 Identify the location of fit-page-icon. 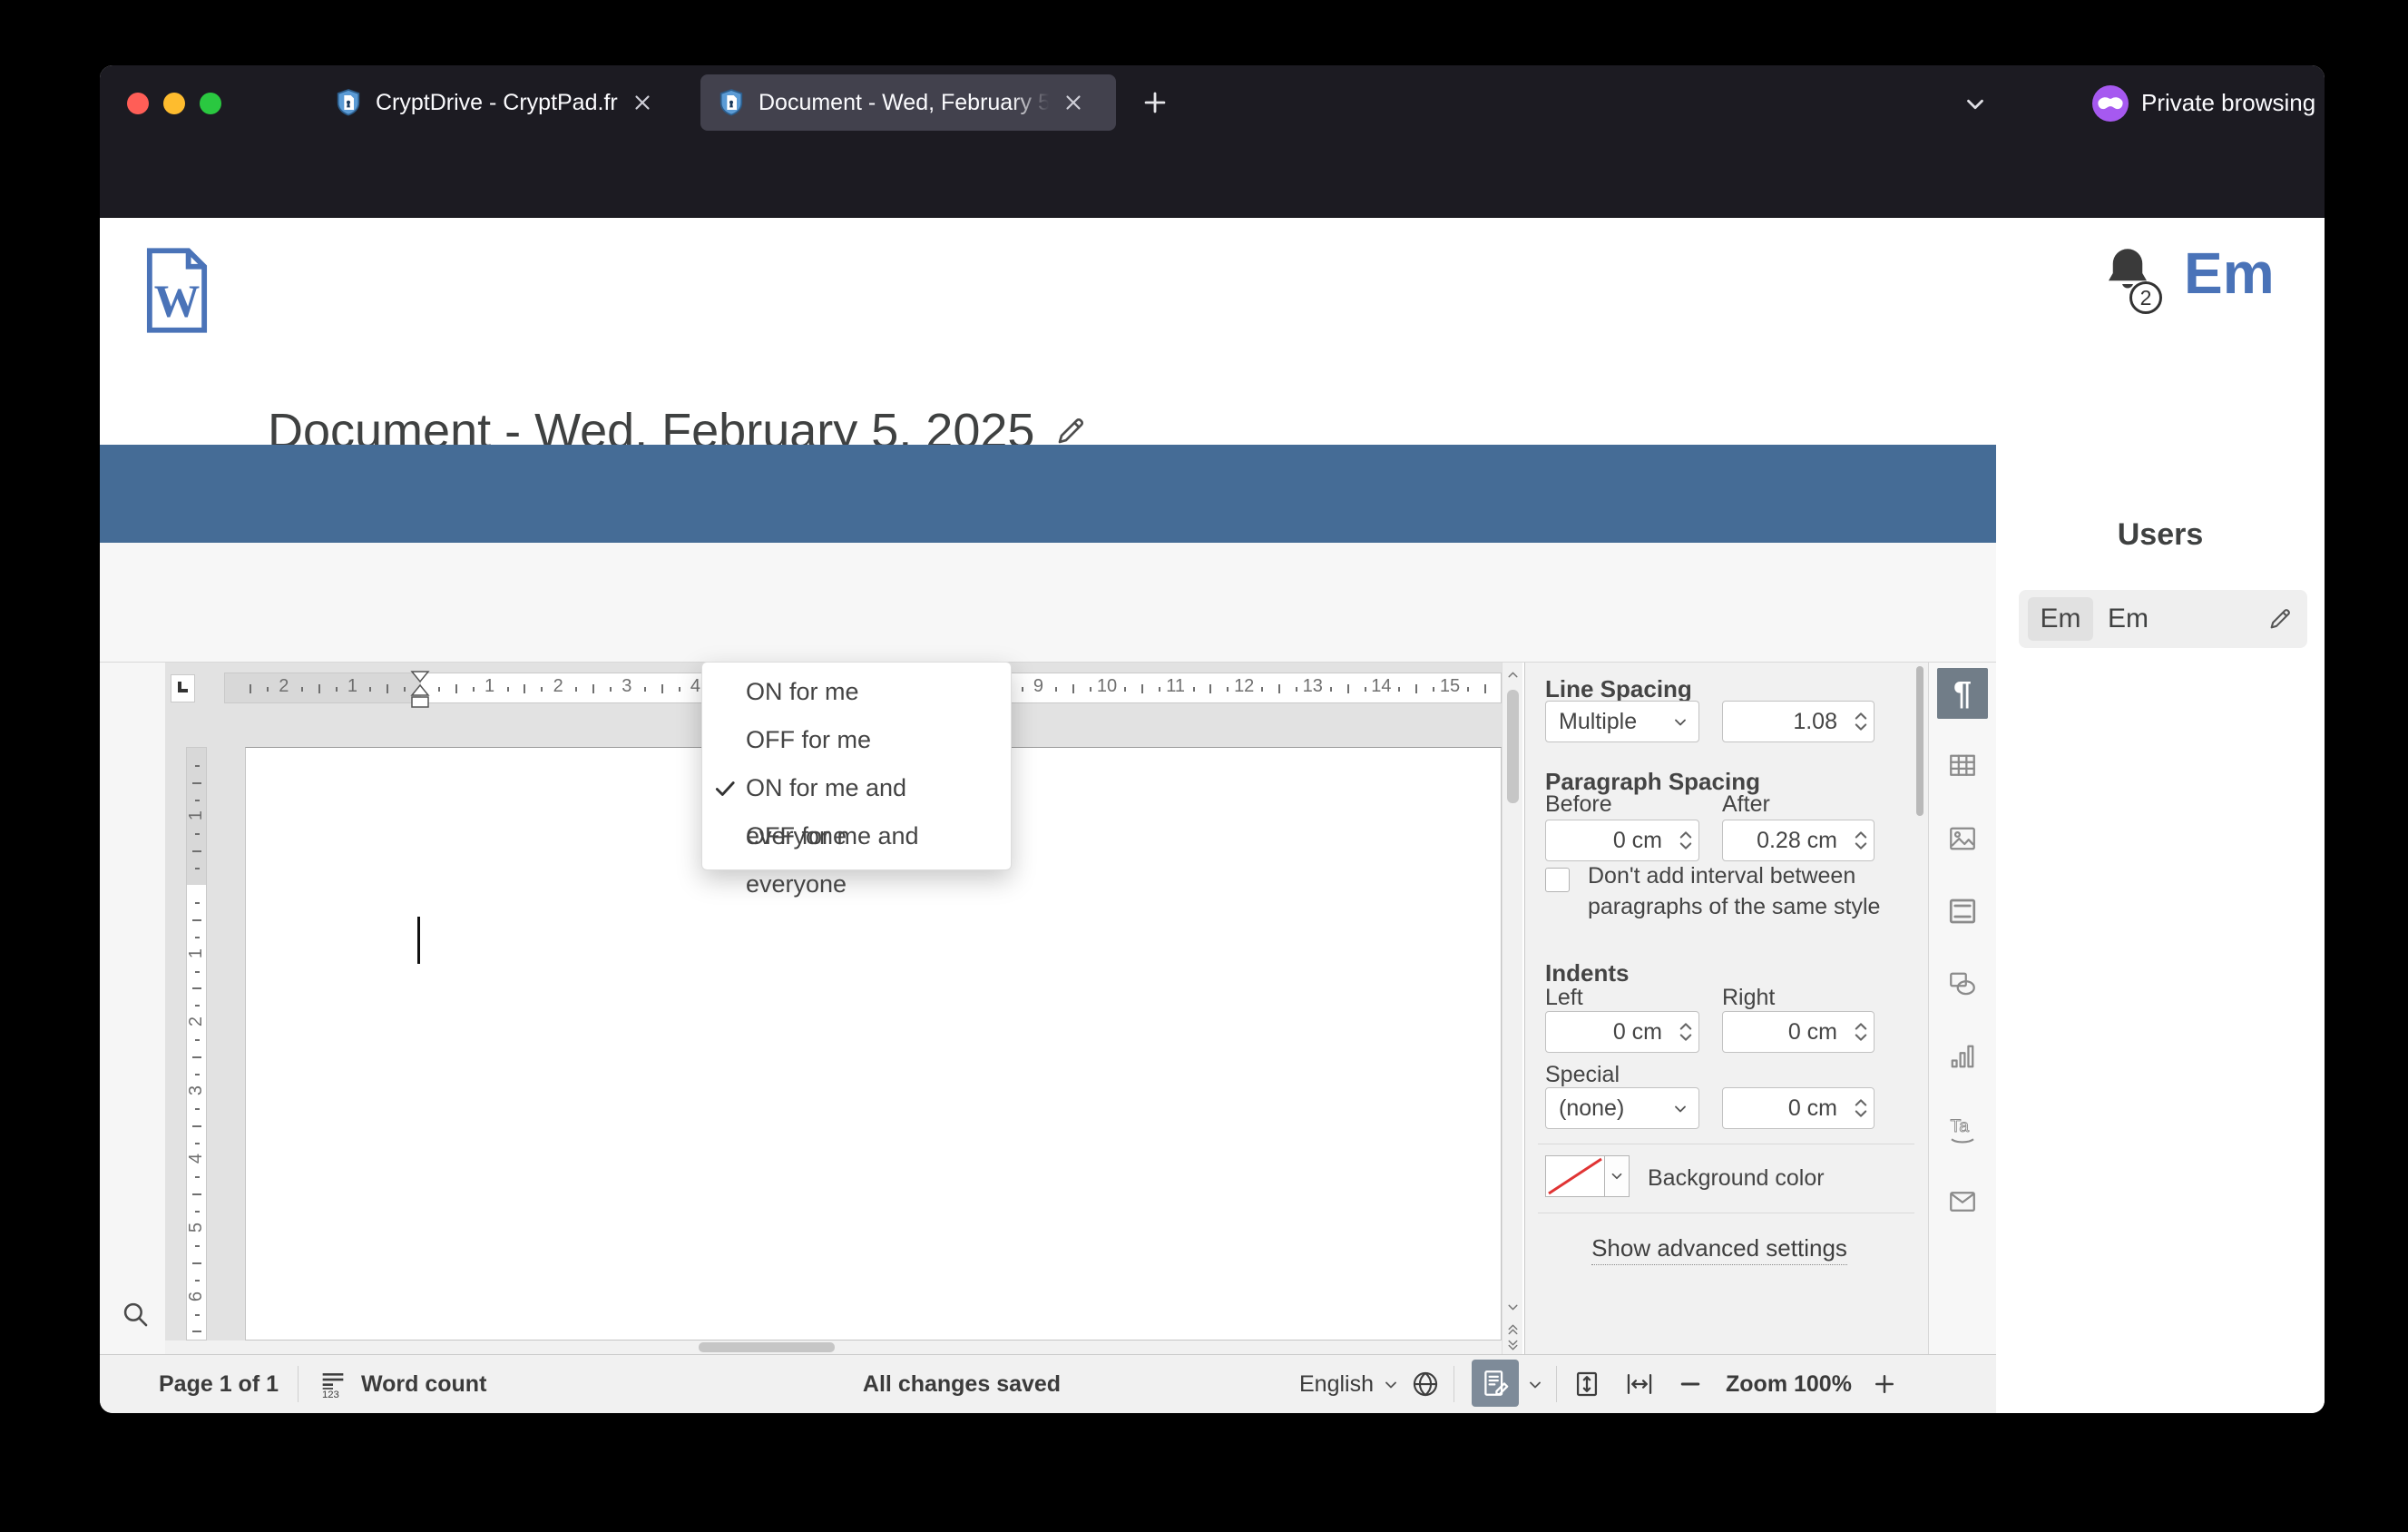
(1587, 1384).